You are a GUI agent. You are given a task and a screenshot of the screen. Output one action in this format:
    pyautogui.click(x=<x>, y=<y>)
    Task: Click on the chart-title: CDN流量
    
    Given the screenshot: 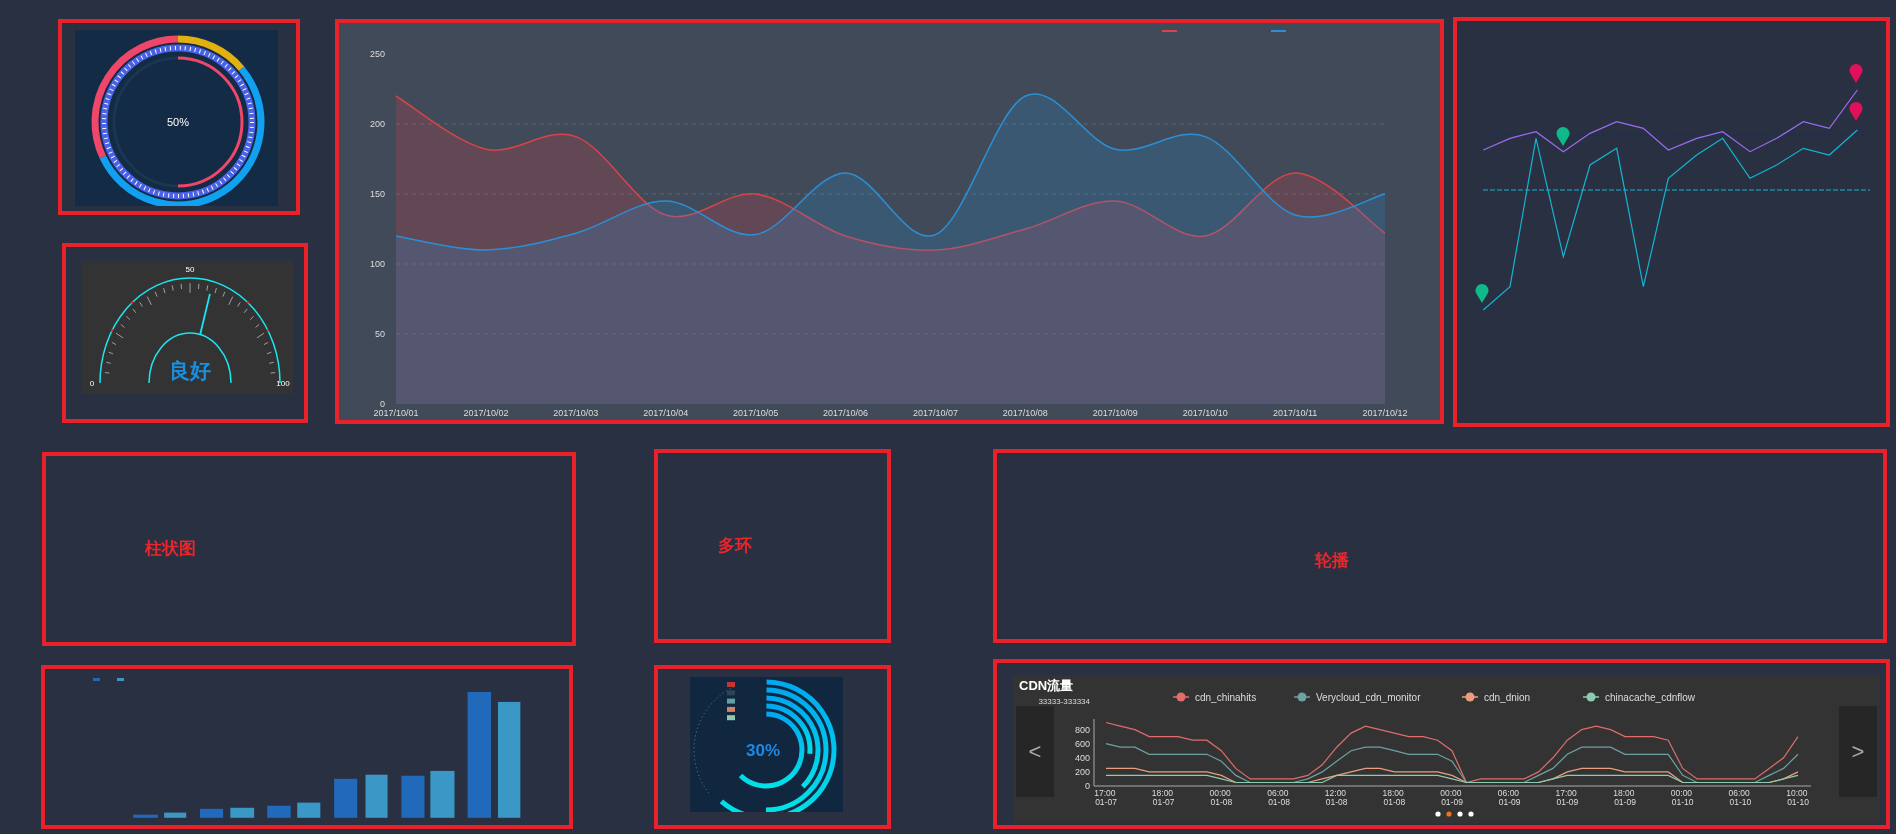 What is the action you would take?
    pyautogui.click(x=1046, y=685)
    